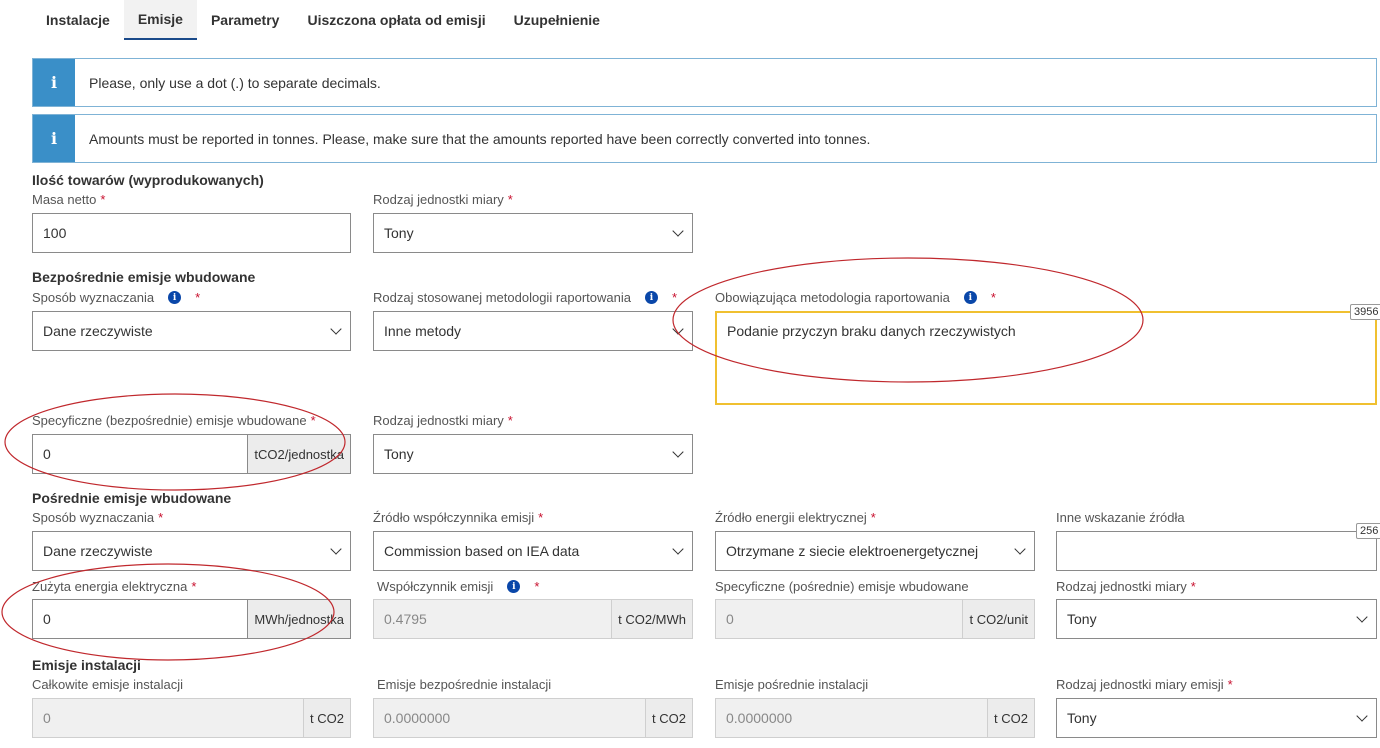 The image size is (1380, 748). What do you see at coordinates (509, 718) in the screenshot?
I see `direct-installation-input: 0.0000000` at bounding box center [509, 718].